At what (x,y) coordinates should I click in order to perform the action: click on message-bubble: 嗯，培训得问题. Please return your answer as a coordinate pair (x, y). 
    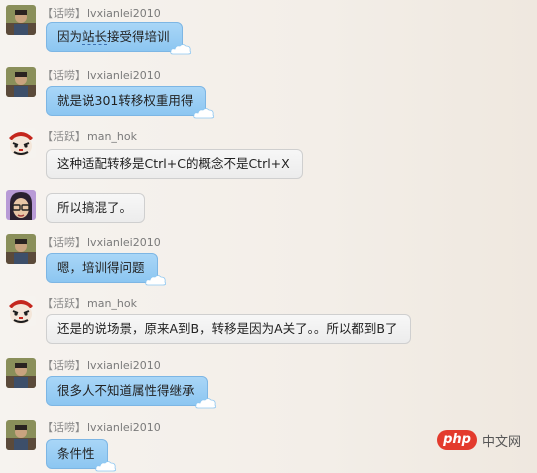
    Looking at the image, I should click on (106, 269).